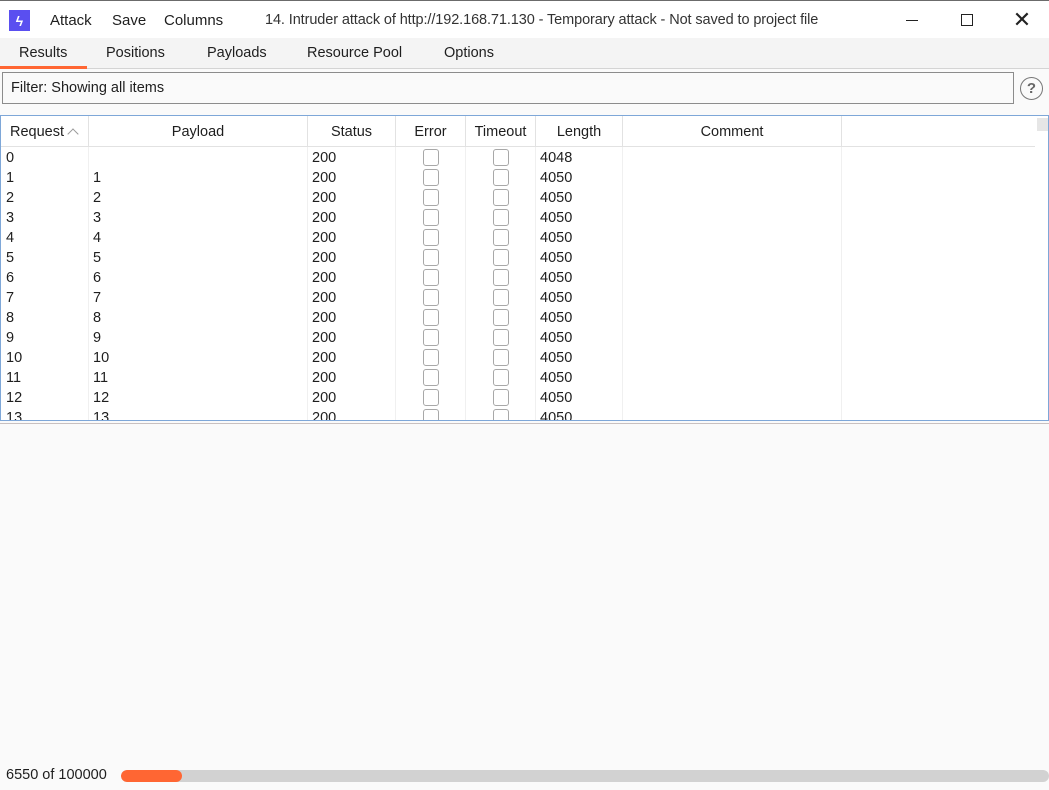  What do you see at coordinates (129, 20) in the screenshot?
I see `menu-save: Save` at bounding box center [129, 20].